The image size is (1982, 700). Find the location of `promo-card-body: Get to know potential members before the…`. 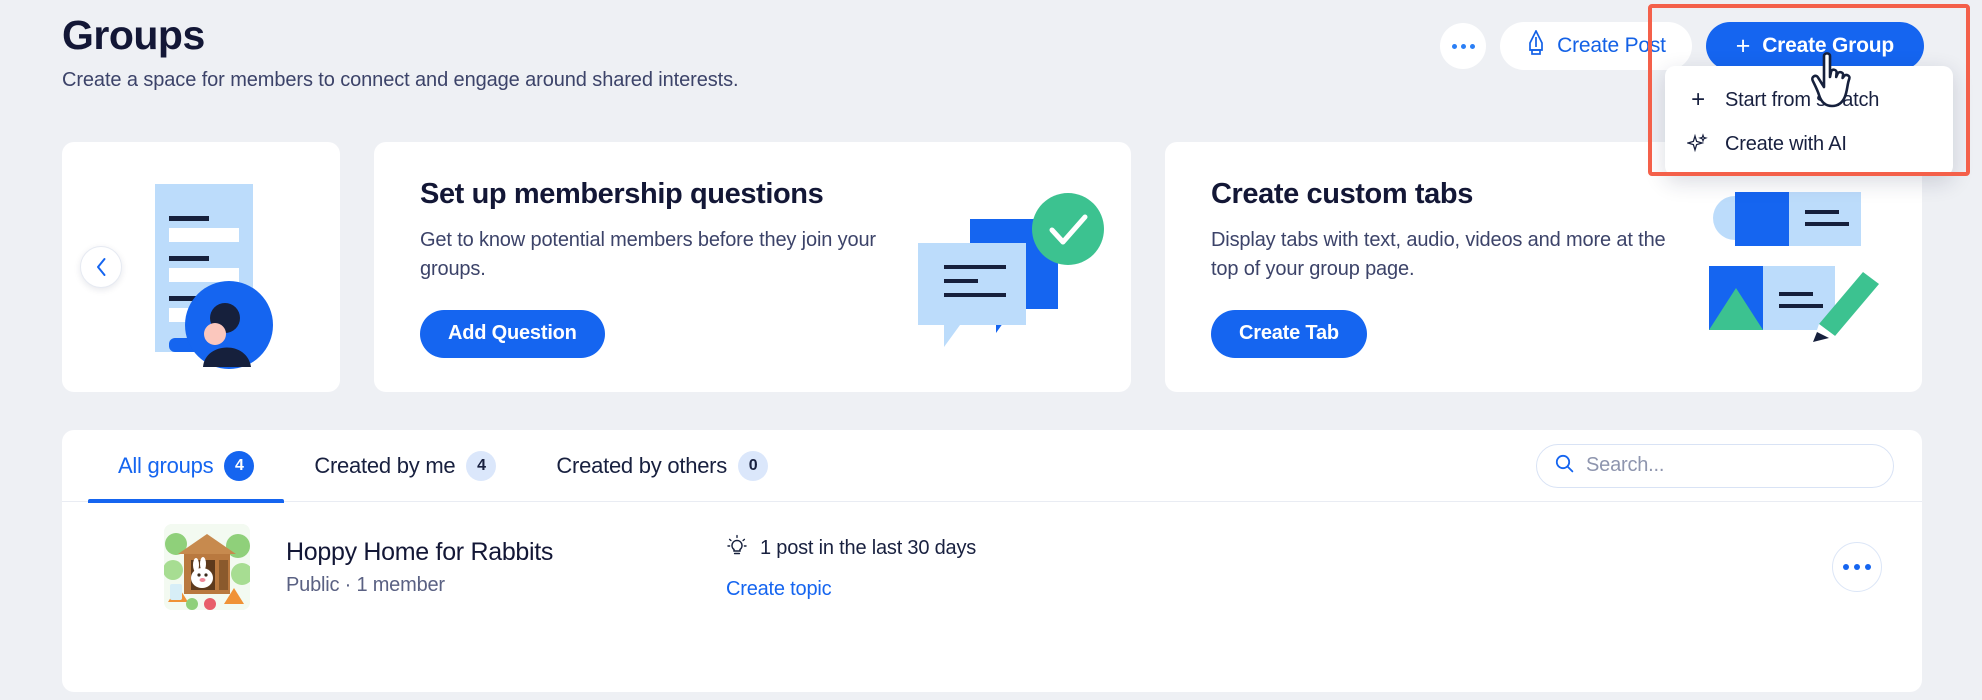

promo-card-body: Get to know potential members before the… is located at coordinates (648, 254).